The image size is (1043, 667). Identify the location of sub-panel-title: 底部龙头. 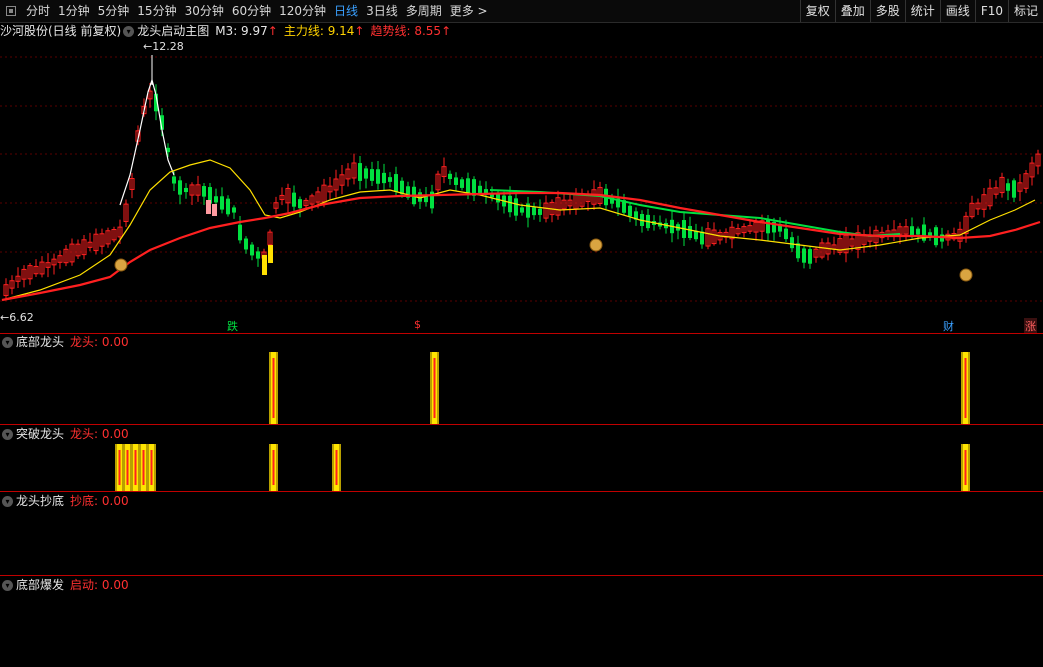
(40, 342).